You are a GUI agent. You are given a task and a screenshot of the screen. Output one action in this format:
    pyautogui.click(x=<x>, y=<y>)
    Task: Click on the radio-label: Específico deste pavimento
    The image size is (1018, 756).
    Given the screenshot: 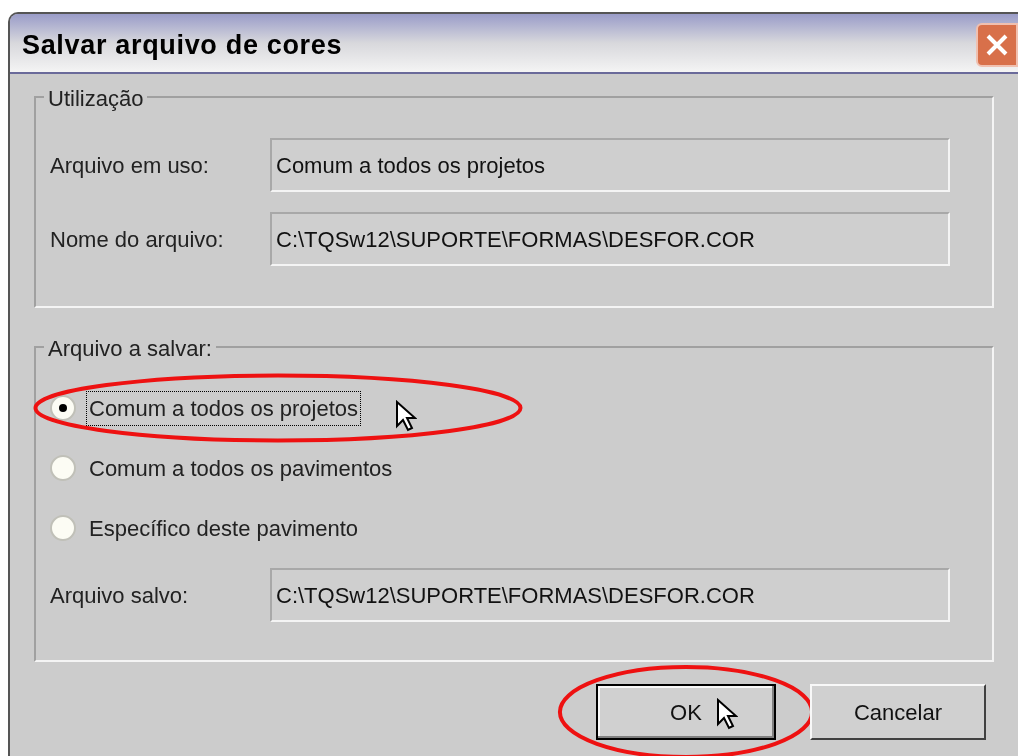 What is the action you would take?
    pyautogui.click(x=224, y=528)
    